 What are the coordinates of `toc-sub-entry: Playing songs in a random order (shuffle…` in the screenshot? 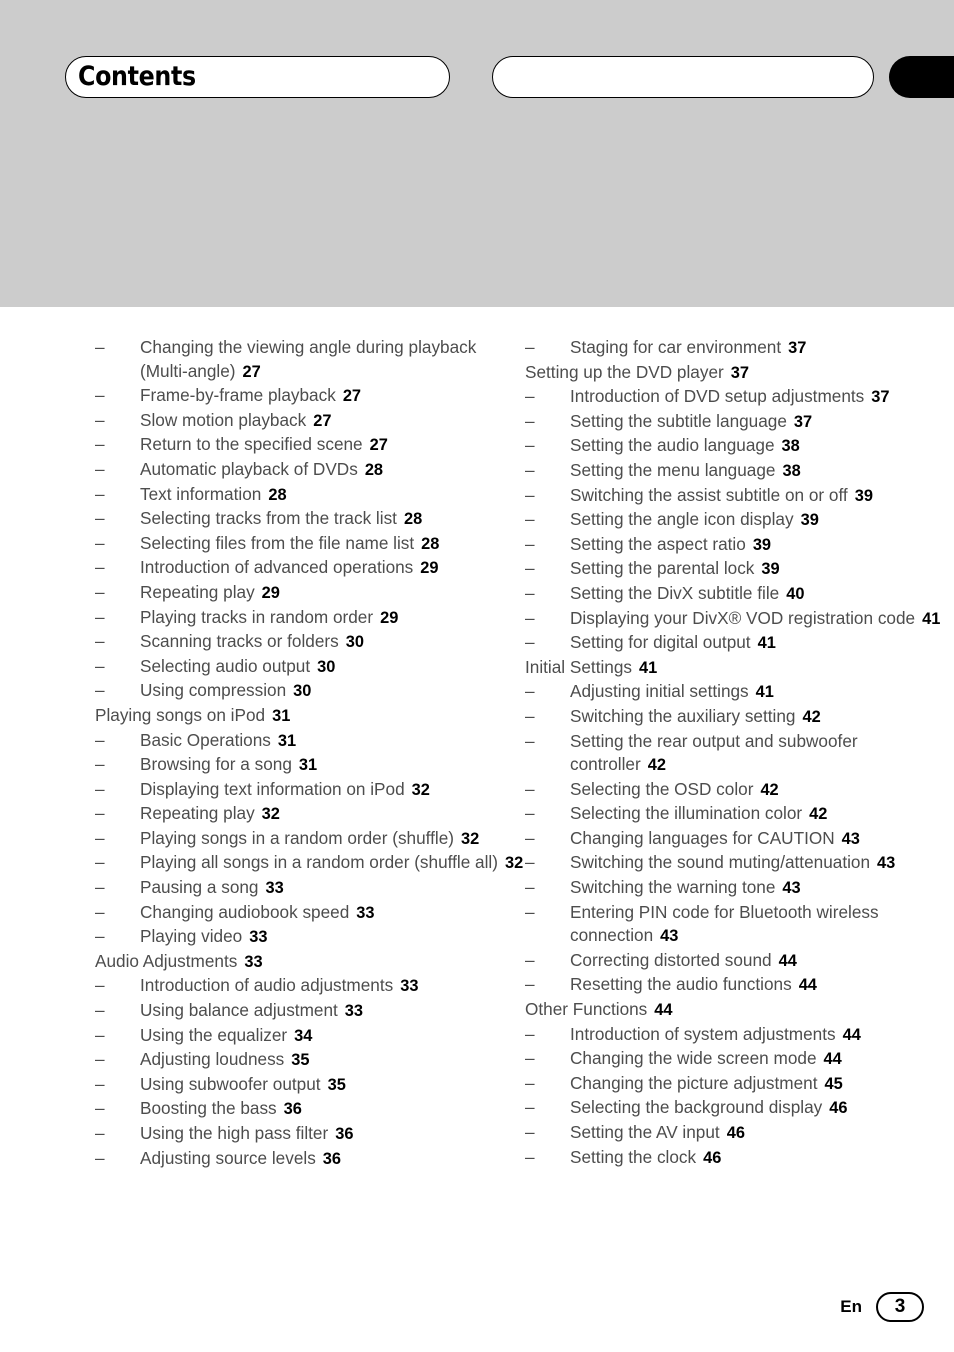 It's located at (310, 839).